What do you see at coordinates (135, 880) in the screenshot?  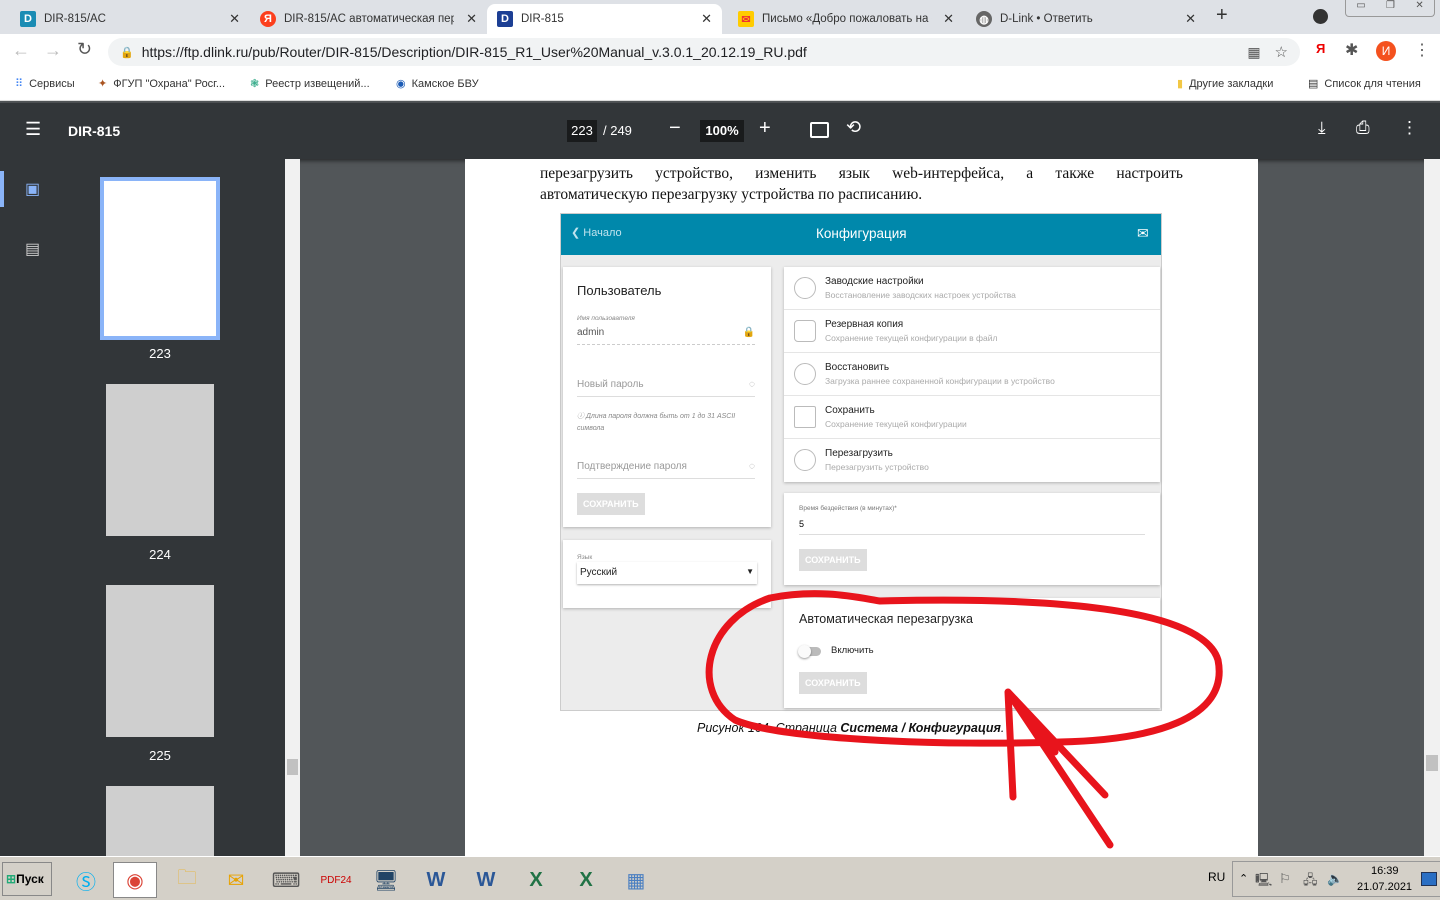 I see `chrome-icon: ◉` at bounding box center [135, 880].